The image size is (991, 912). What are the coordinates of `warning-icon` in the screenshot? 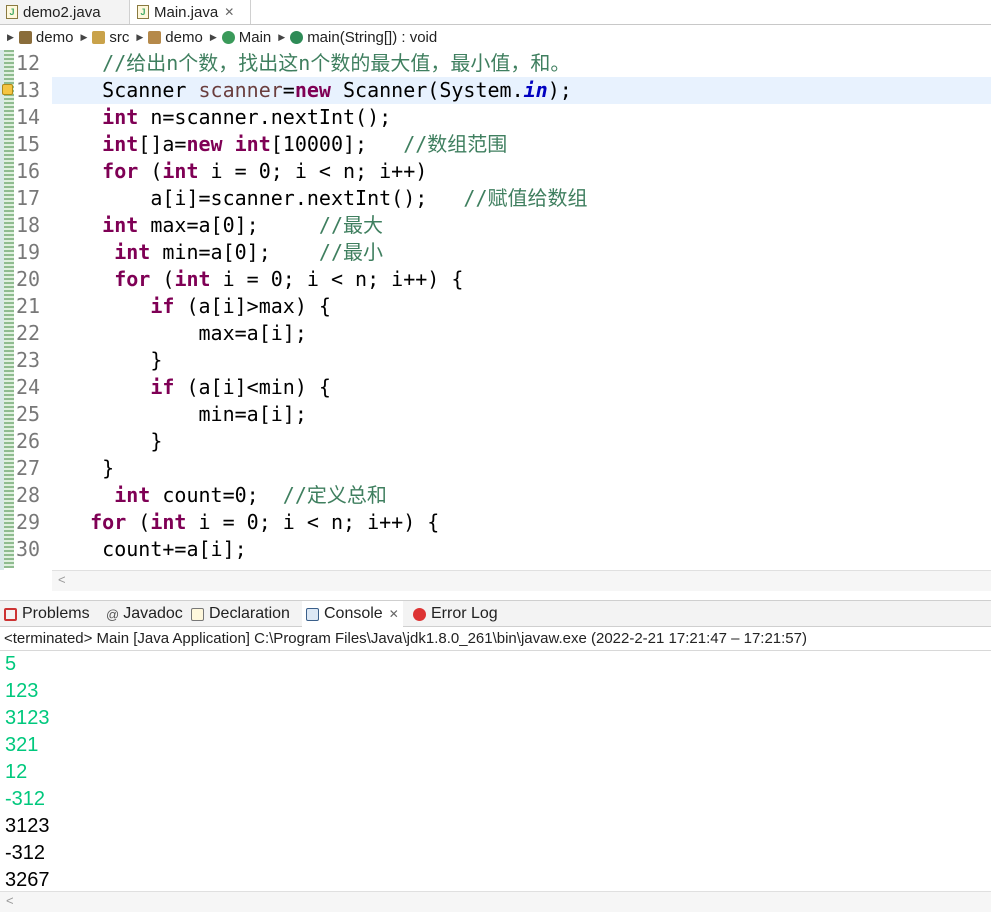 It's located at (7, 89).